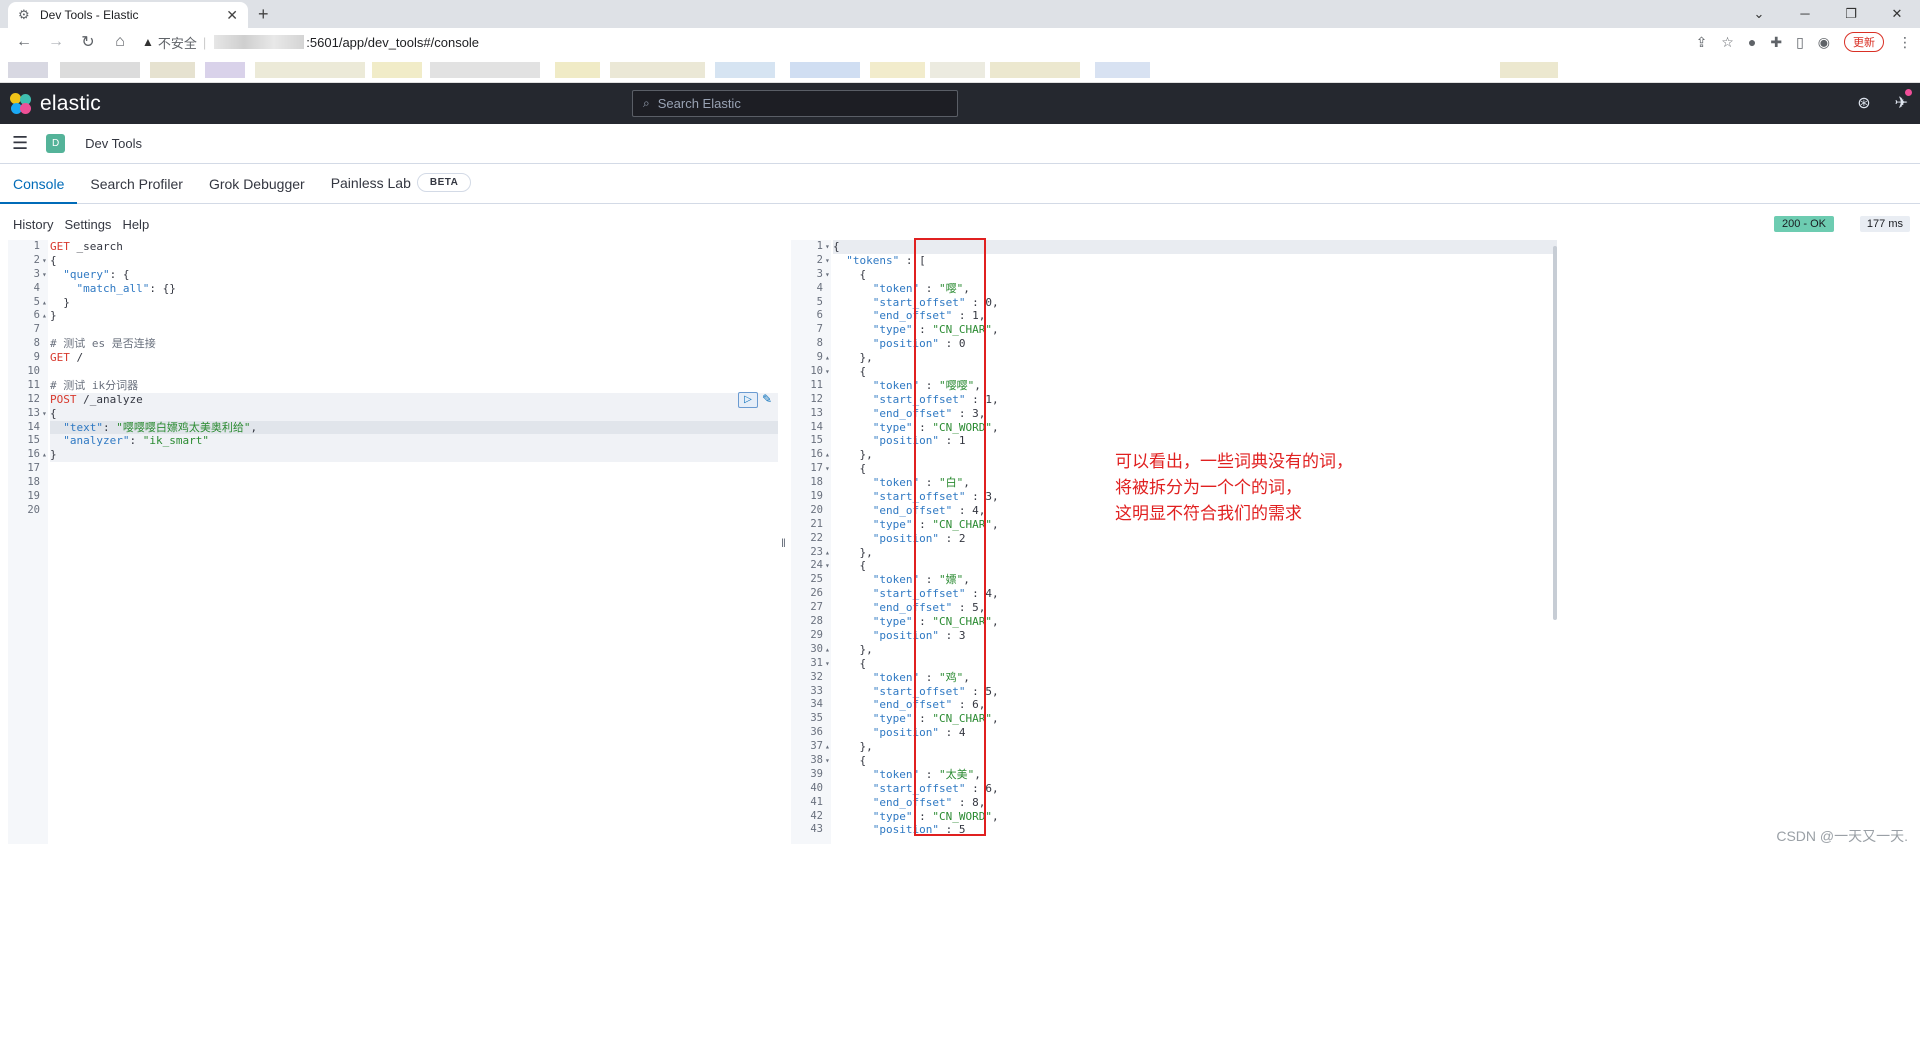 The height and width of the screenshot is (1039, 1920). What do you see at coordinates (960, 222) in the screenshot?
I see `console-toolbar: History Settings Help 200 - OK 177 ms` at bounding box center [960, 222].